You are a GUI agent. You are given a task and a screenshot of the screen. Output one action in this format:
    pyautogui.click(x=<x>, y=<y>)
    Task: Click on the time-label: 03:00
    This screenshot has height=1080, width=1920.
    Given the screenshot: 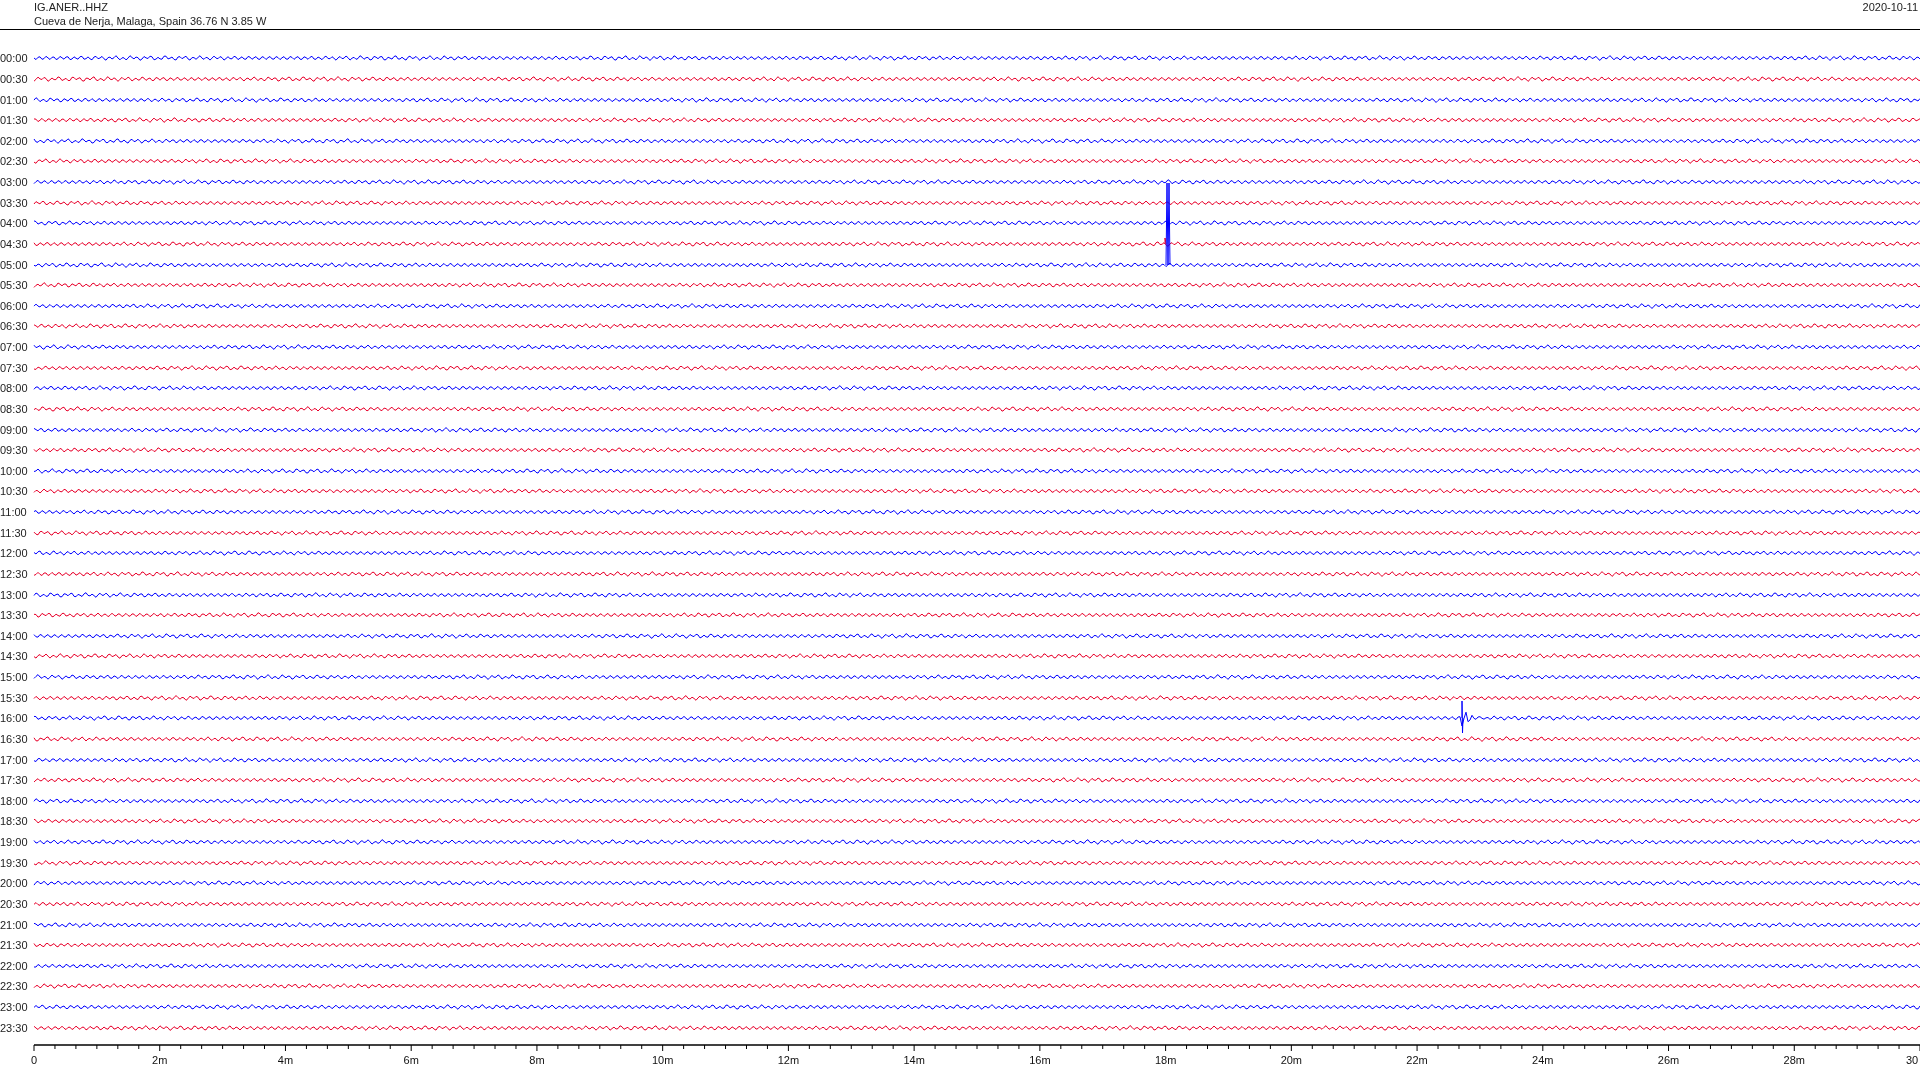 What is the action you would take?
    pyautogui.click(x=14, y=182)
    